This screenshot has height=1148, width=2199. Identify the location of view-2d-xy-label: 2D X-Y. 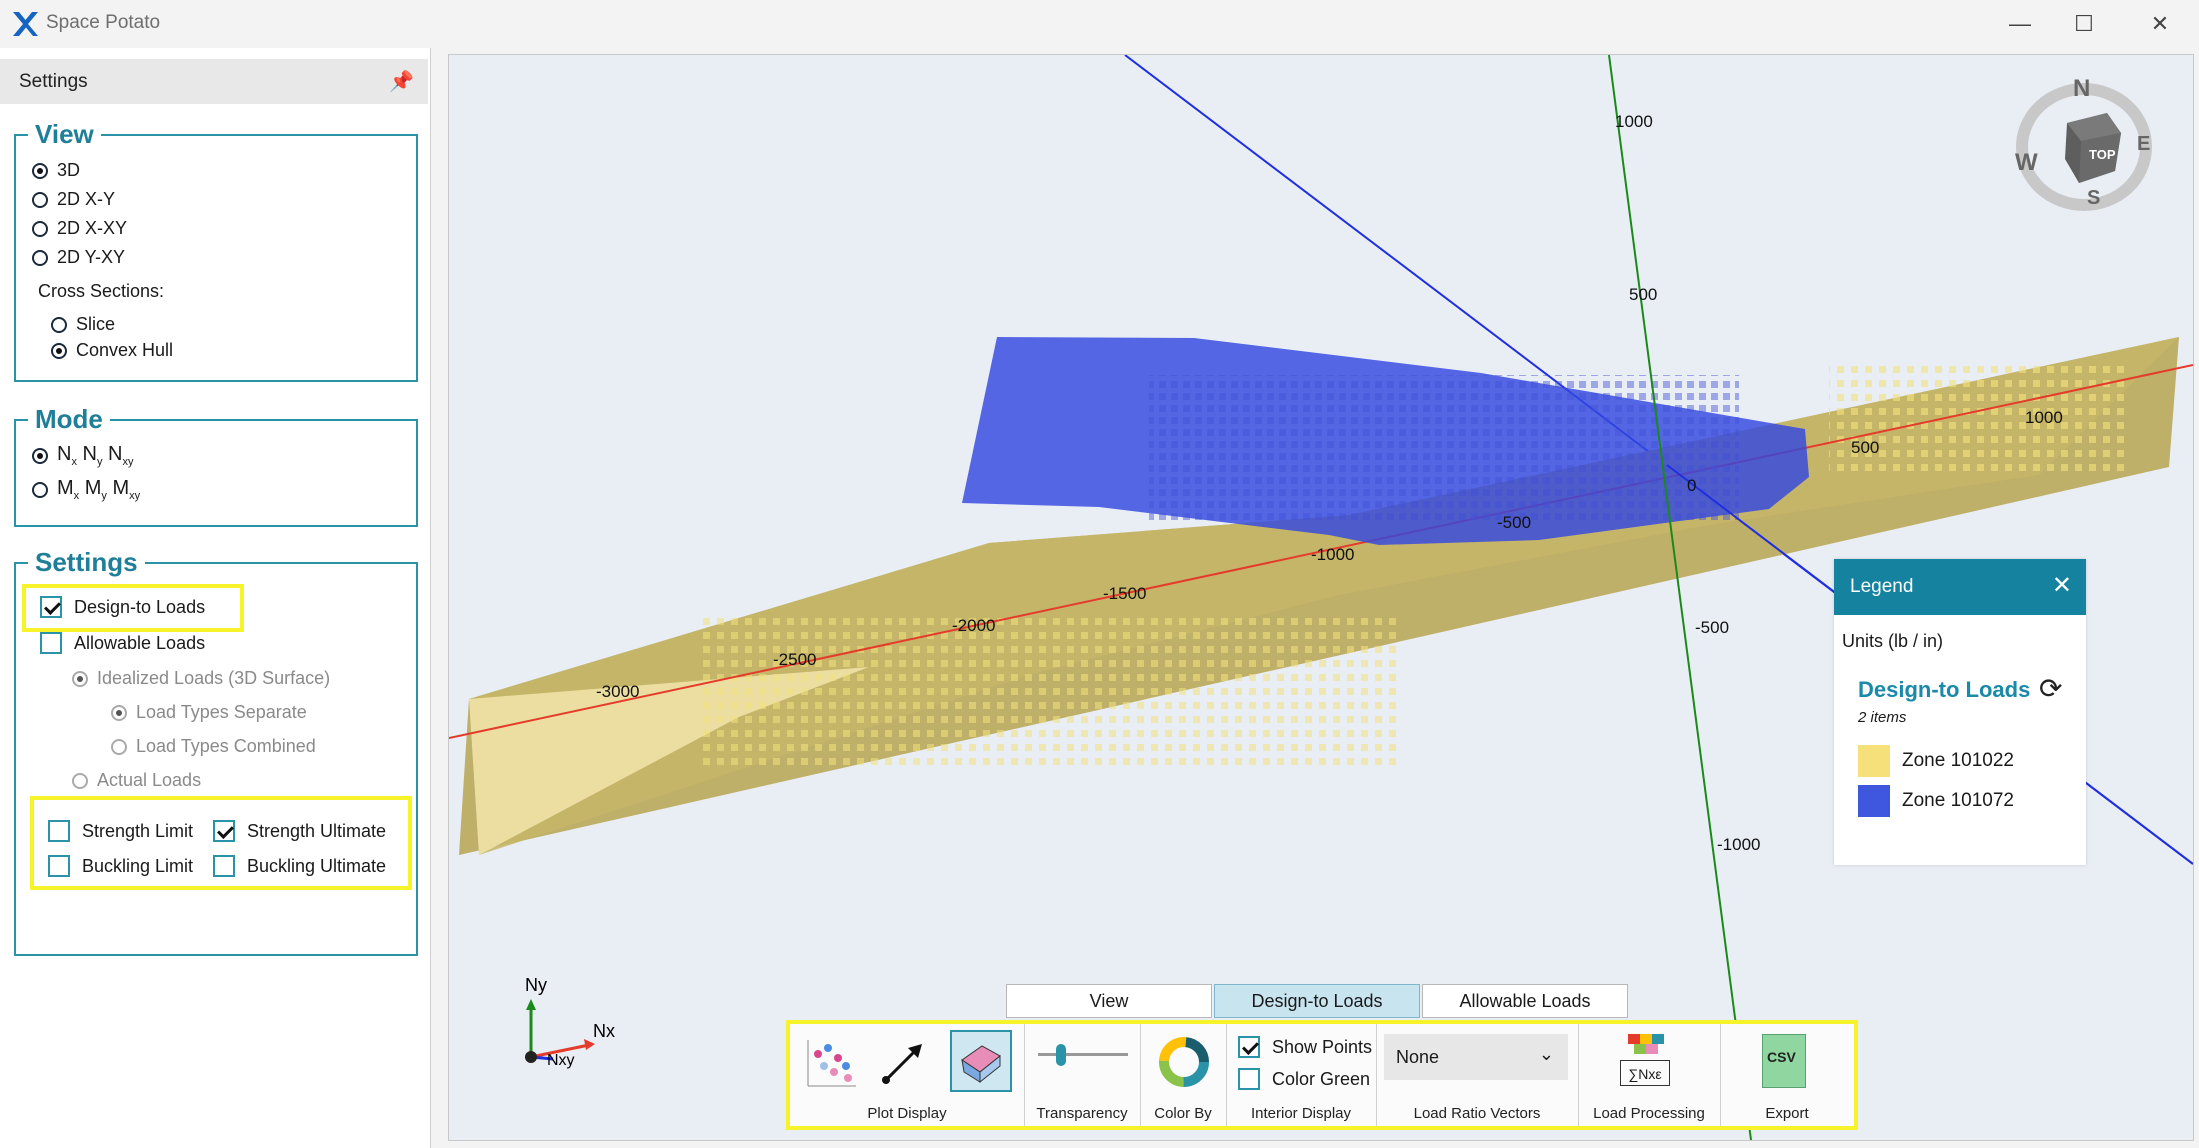
(86, 199).